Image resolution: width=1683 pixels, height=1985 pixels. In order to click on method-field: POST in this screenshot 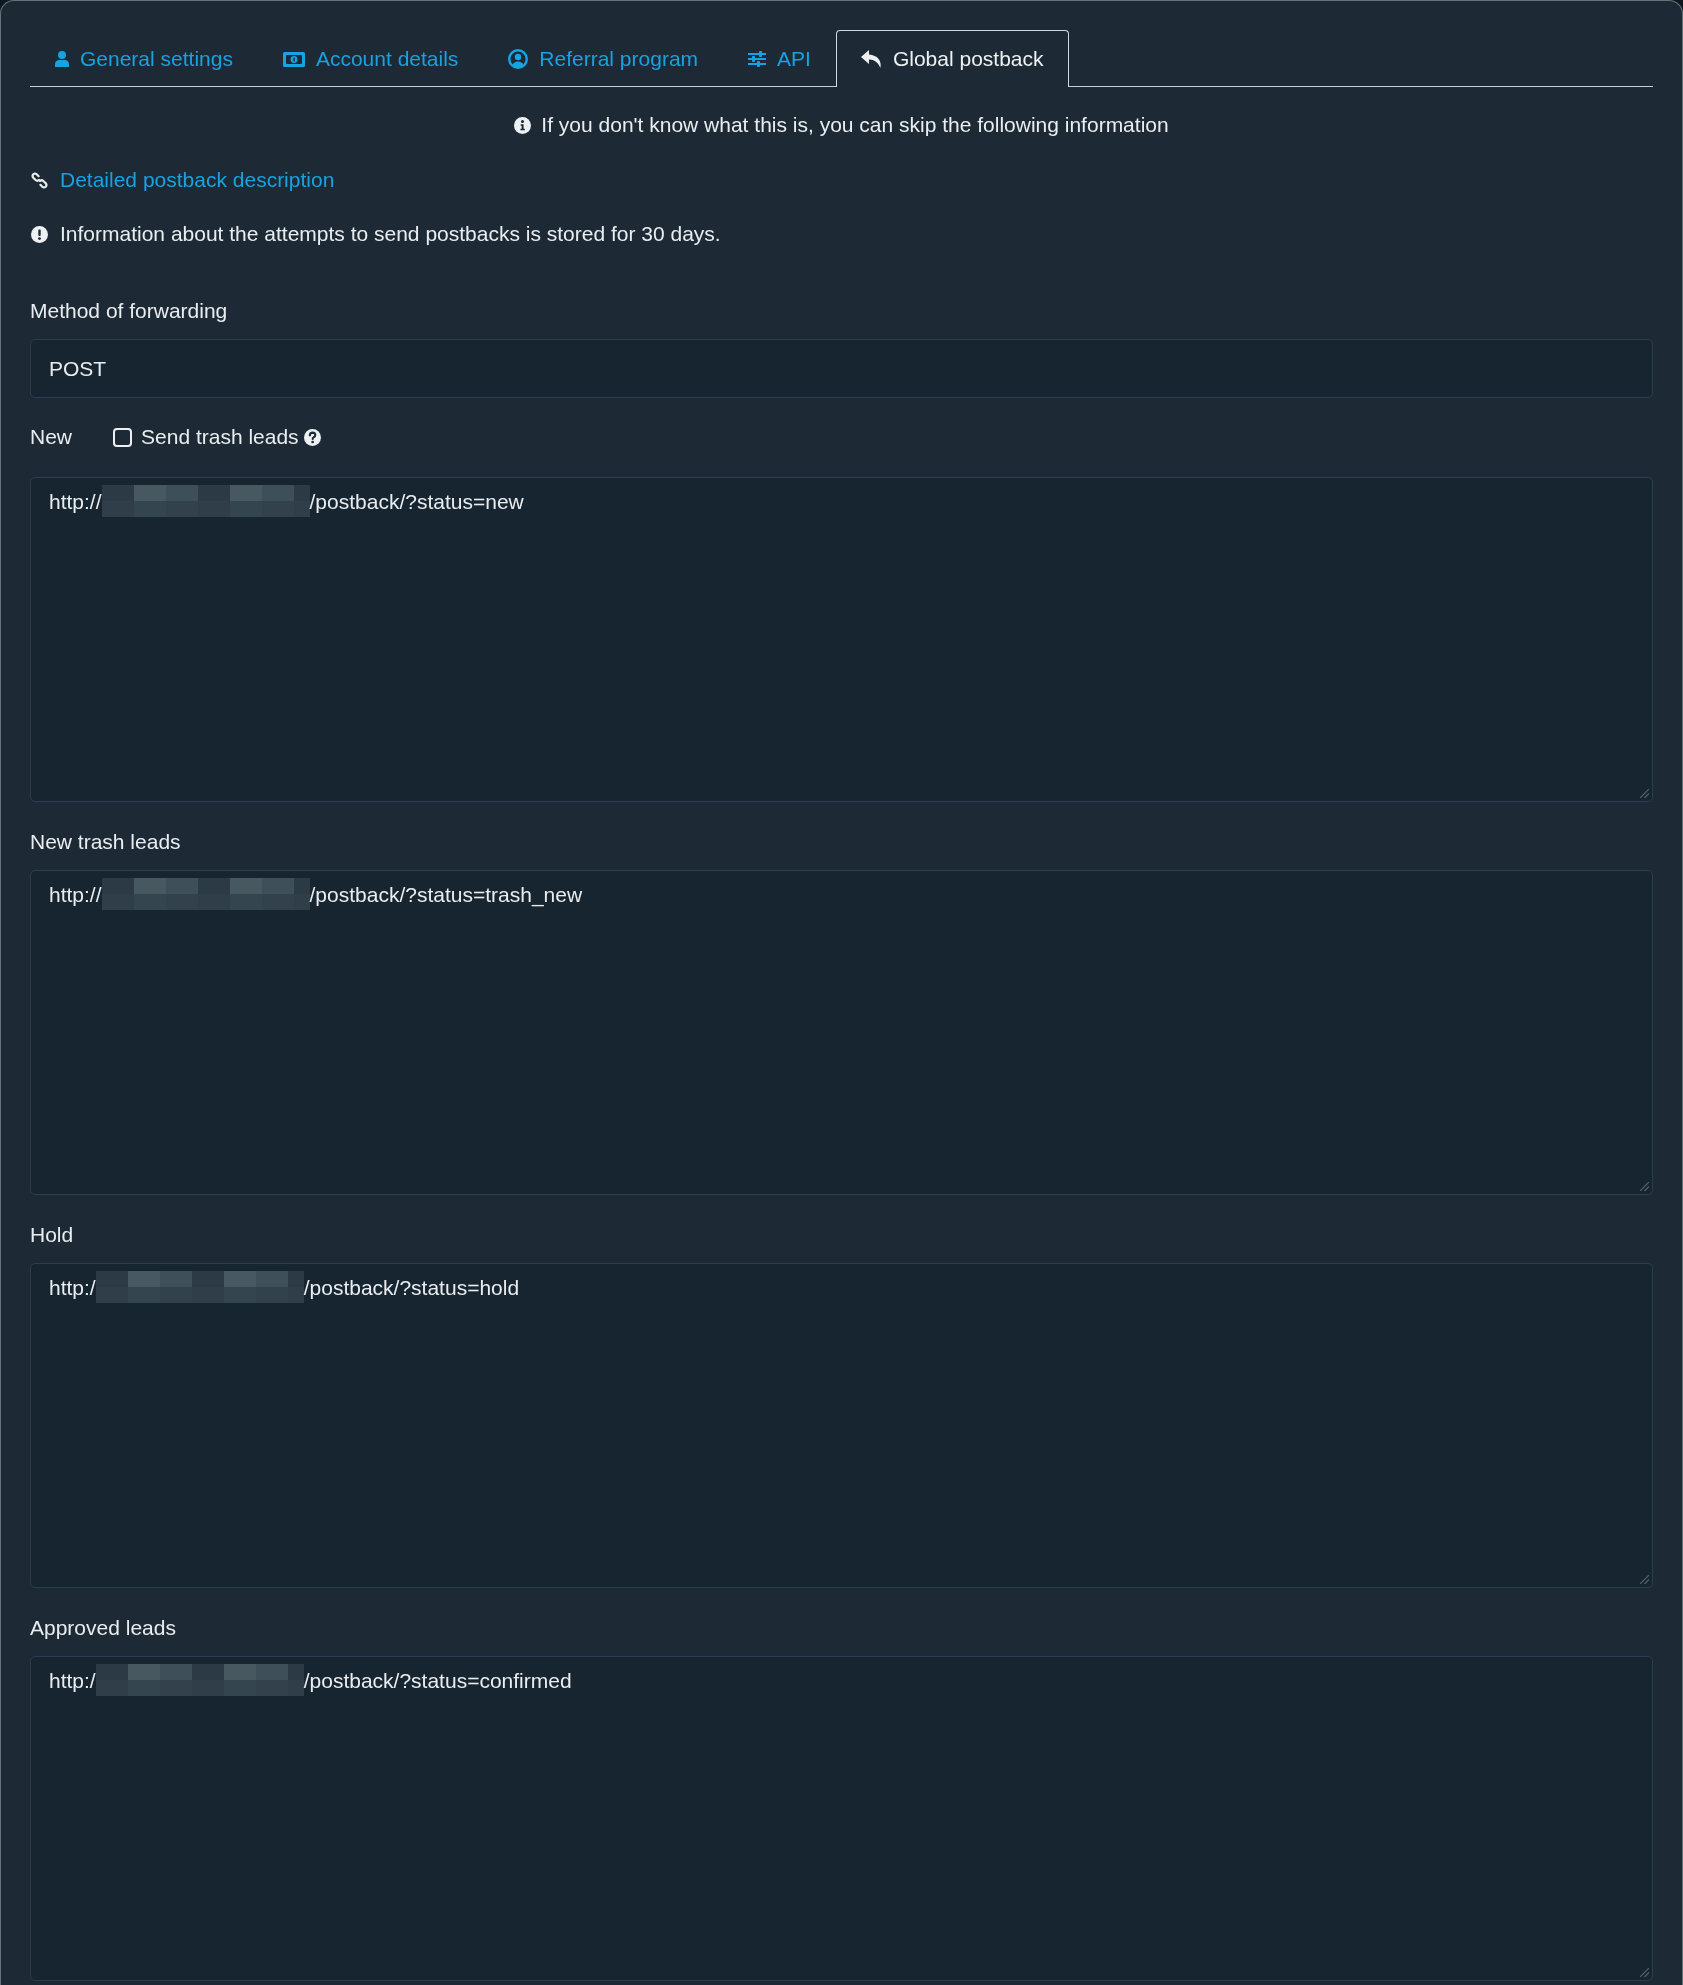, I will do `click(841, 368)`.